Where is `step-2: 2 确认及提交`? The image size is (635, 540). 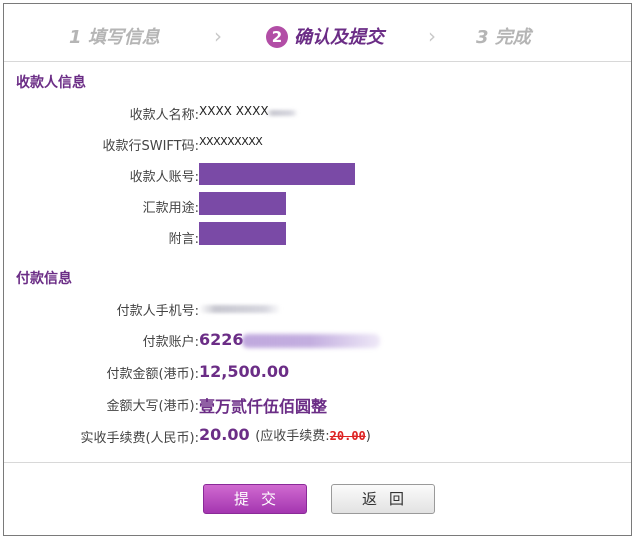 step-2: 2 确认及提交 is located at coordinates (325, 36).